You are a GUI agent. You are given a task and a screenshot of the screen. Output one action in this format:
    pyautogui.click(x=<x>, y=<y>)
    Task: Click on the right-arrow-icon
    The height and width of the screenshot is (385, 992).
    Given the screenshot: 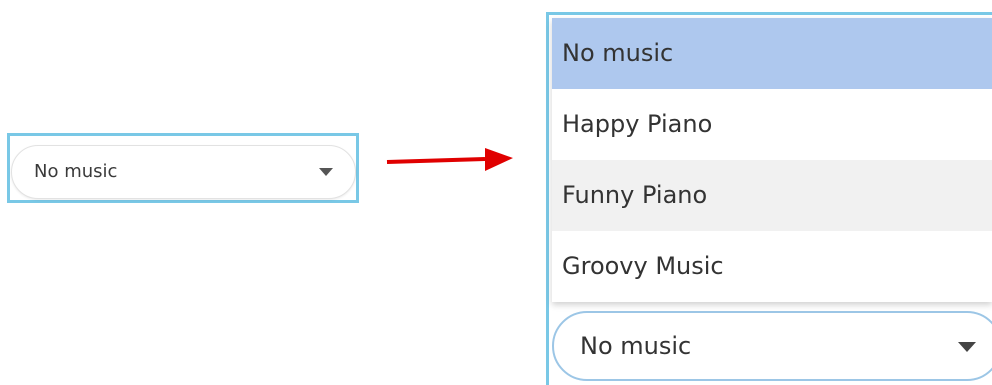 What is the action you would take?
    pyautogui.click(x=449, y=159)
    